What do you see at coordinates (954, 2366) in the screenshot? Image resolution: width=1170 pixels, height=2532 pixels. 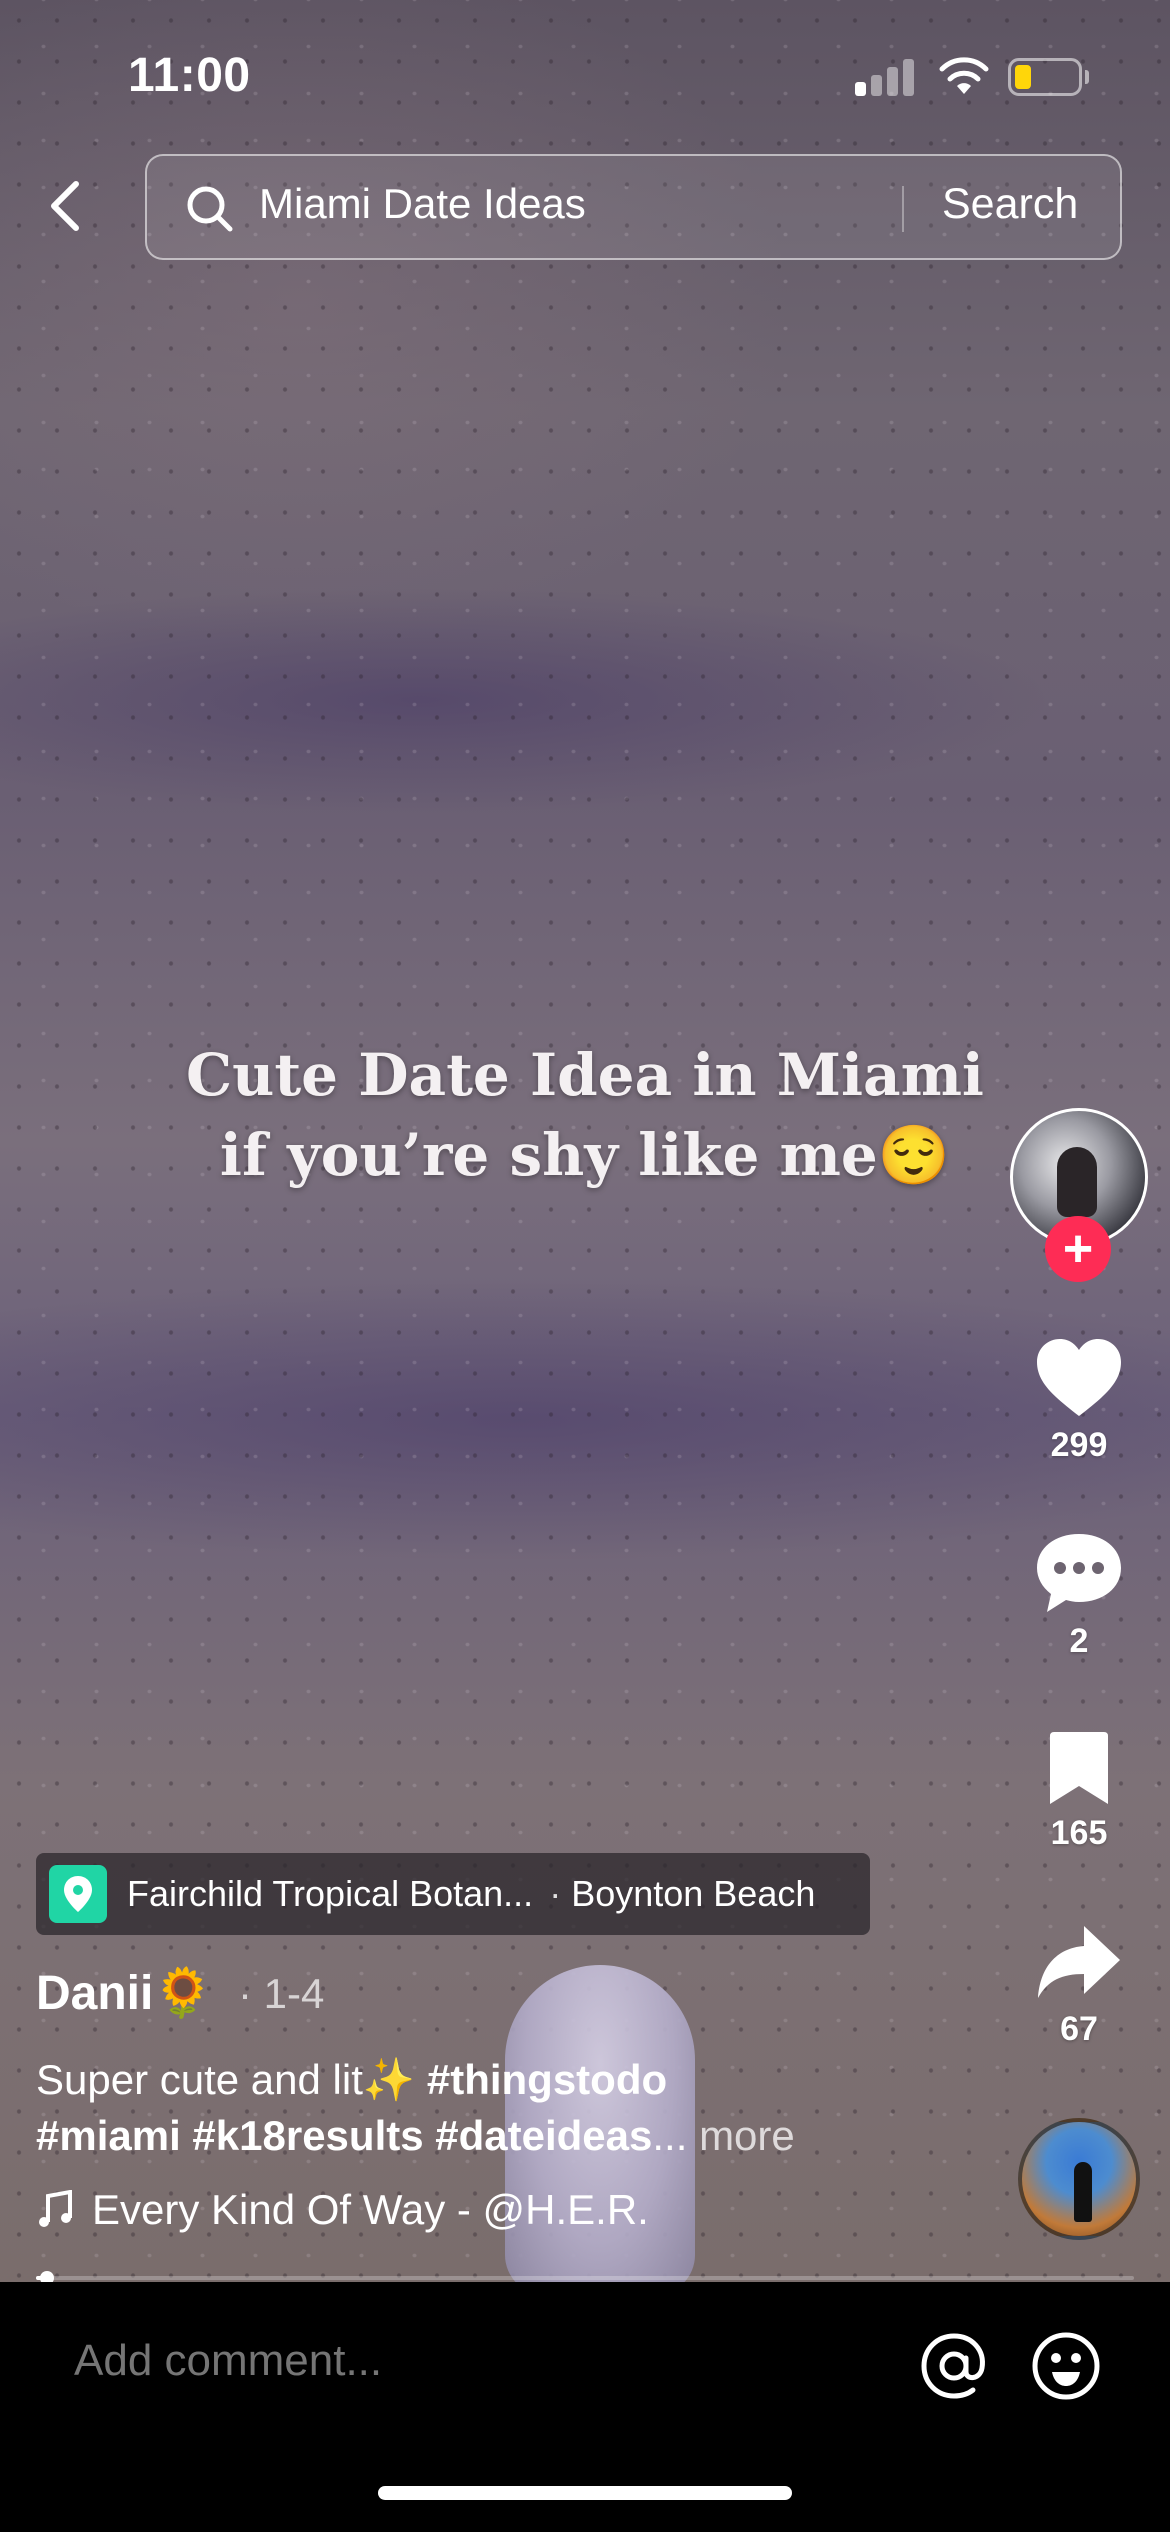 I see `at-sign-icon` at bounding box center [954, 2366].